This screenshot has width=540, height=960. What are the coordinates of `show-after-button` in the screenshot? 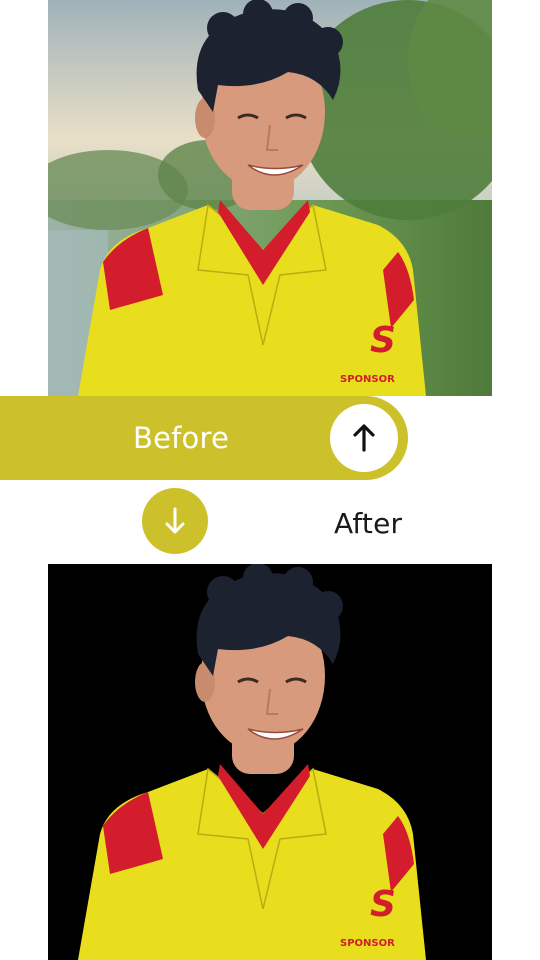 It's located at (175, 521).